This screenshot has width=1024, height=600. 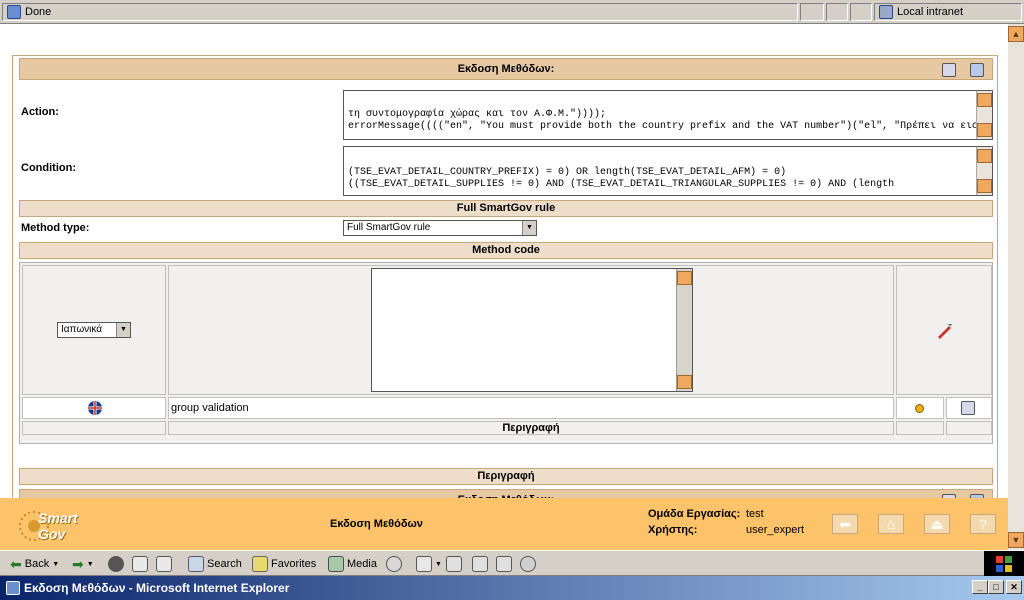 I want to click on logout-button: ⏏, so click(x=937, y=524).